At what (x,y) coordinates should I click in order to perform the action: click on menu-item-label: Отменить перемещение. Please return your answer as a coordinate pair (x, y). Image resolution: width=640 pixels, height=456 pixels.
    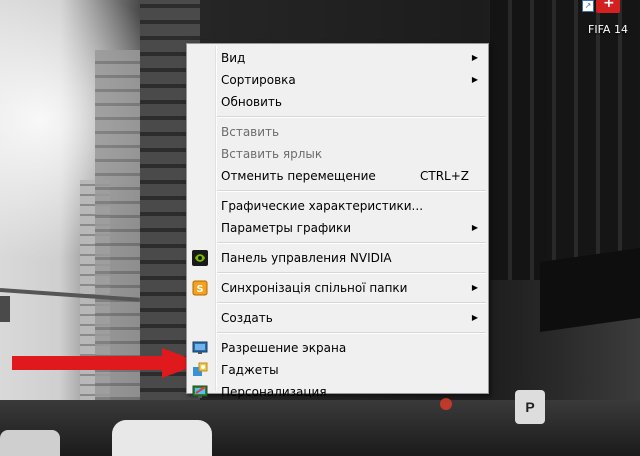
    Looking at the image, I should click on (298, 176).